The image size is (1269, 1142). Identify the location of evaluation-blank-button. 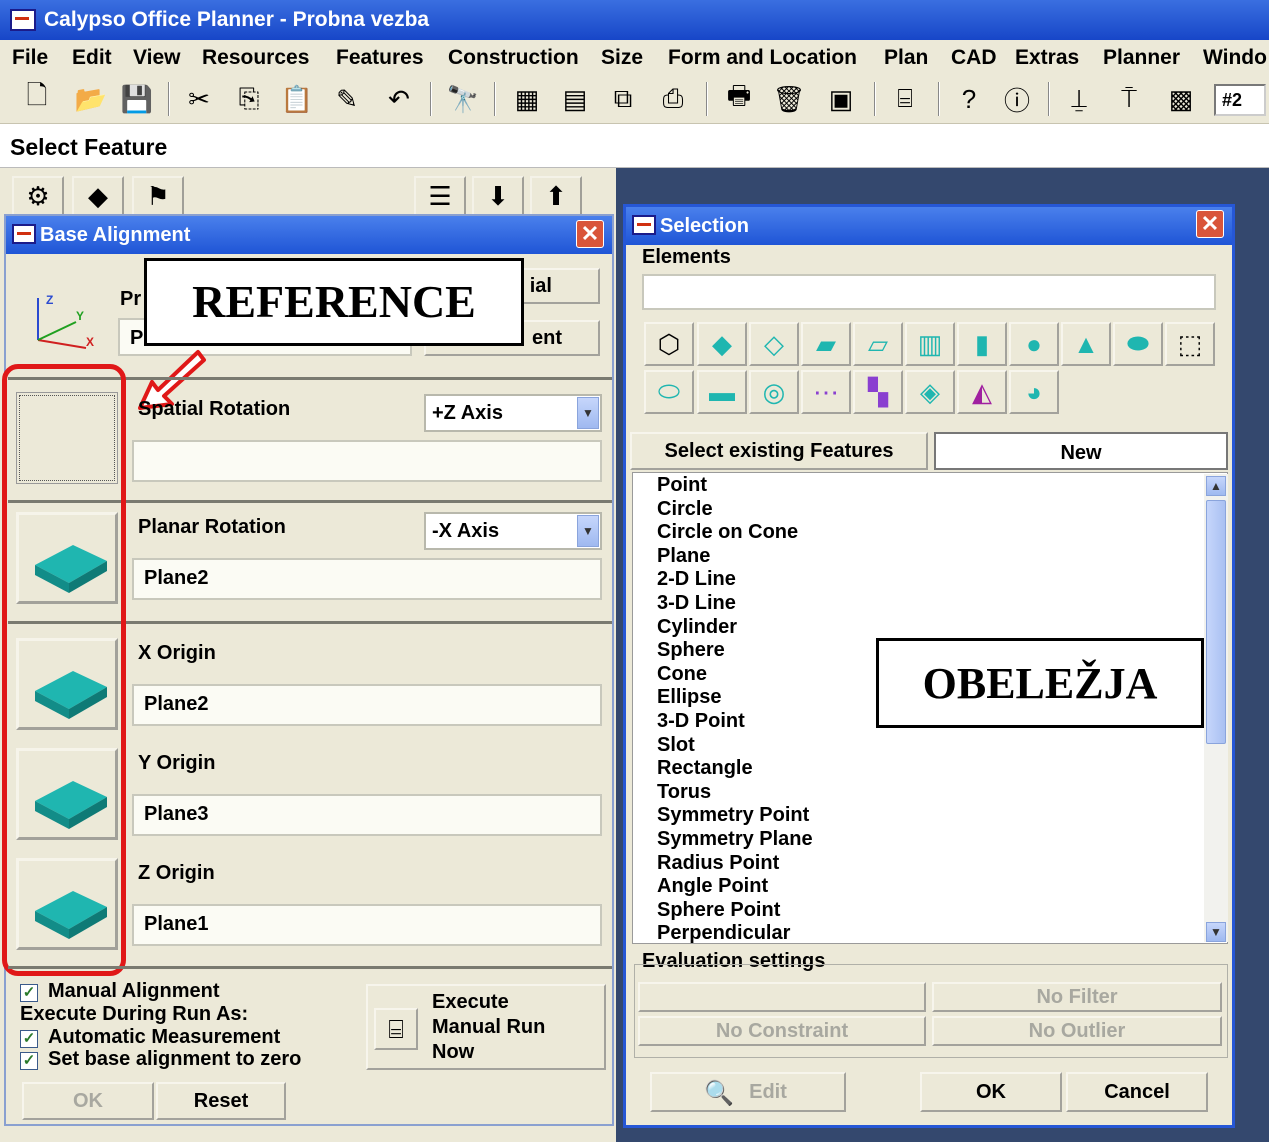
(782, 997).